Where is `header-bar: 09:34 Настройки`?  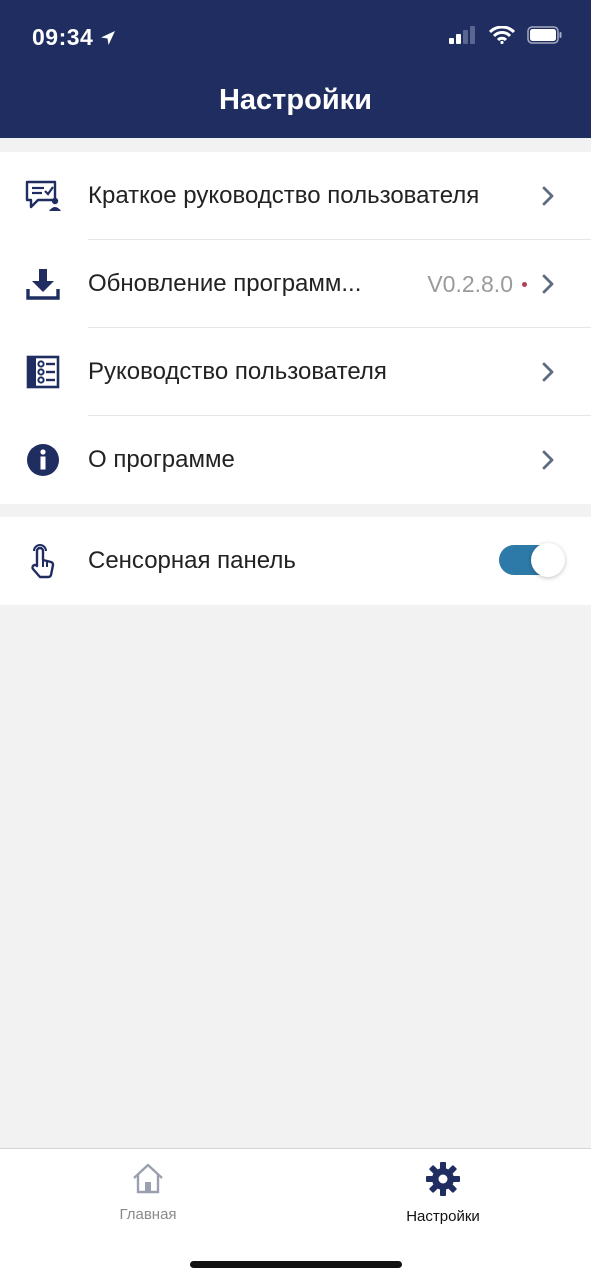
header-bar: 09:34 Настройки is located at coordinates (295, 69).